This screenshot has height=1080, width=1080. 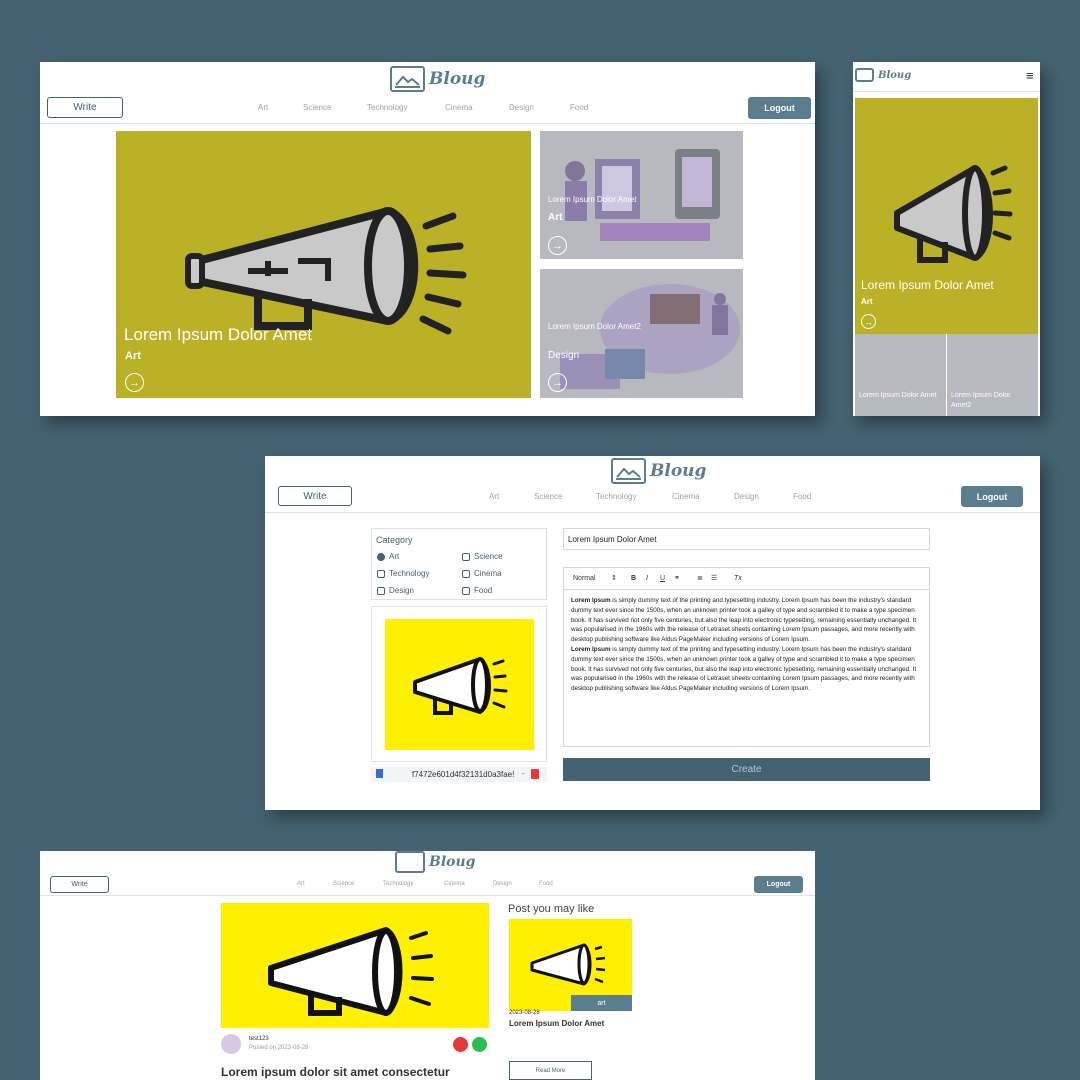 I want to click on side-post-2-category: Design, so click(x=564, y=355).